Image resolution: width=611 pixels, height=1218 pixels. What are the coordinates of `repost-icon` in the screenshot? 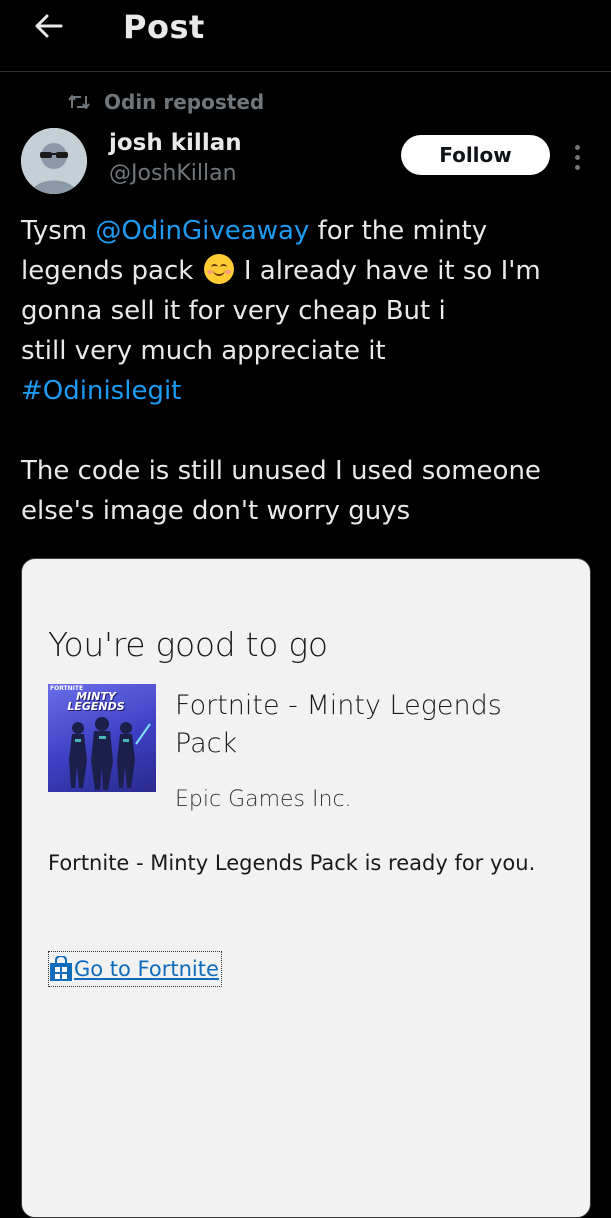 It's located at (79, 102).